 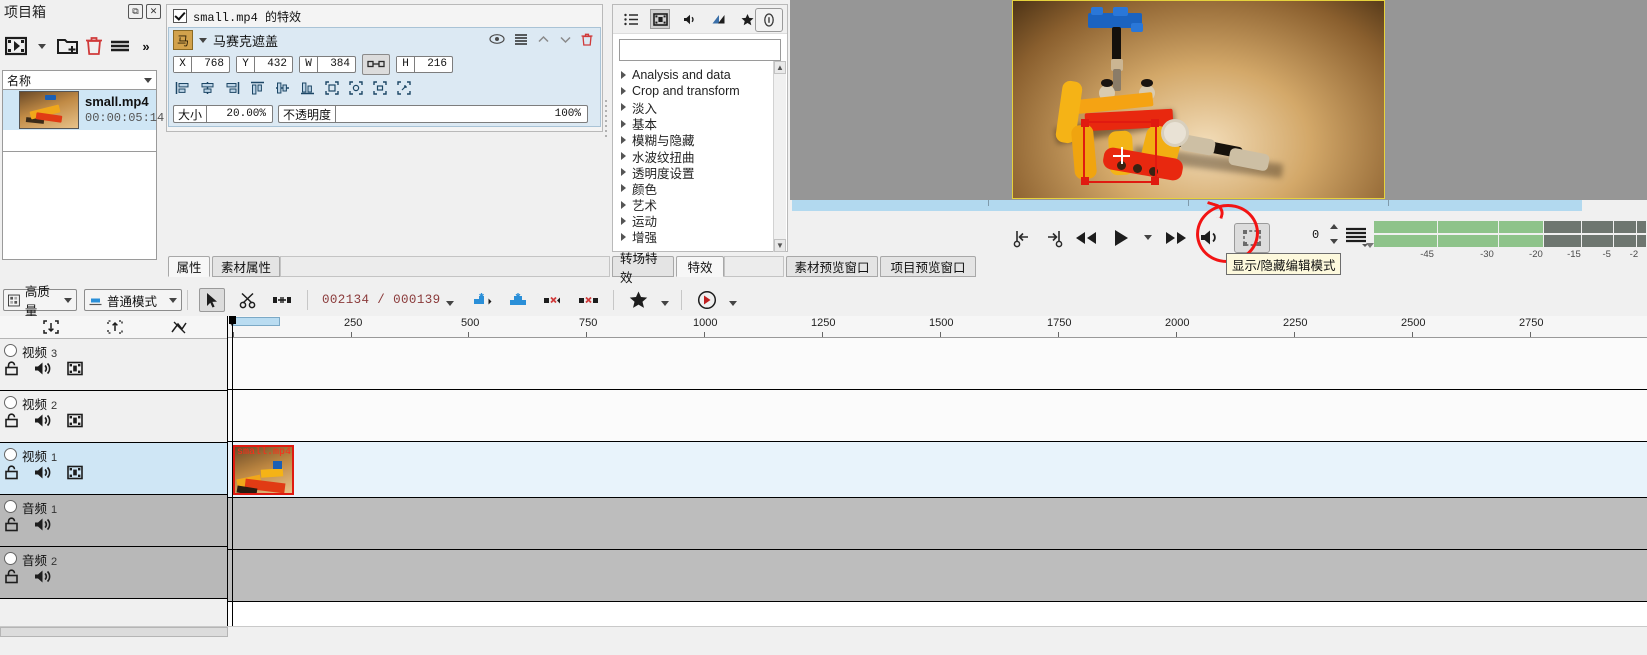 What do you see at coordinates (704, 91) in the screenshot?
I see `tree-item: Crop and transform` at bounding box center [704, 91].